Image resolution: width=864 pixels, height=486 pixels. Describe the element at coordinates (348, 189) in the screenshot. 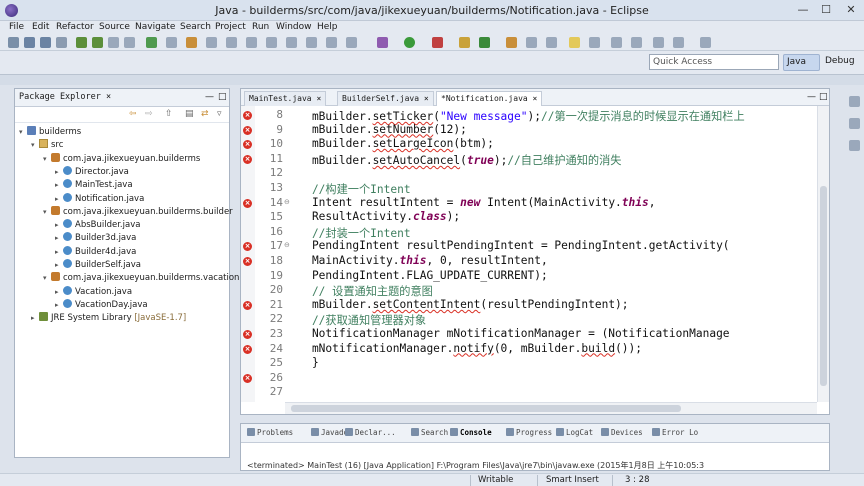

I see `code-line: //构建一个Intent` at that location.